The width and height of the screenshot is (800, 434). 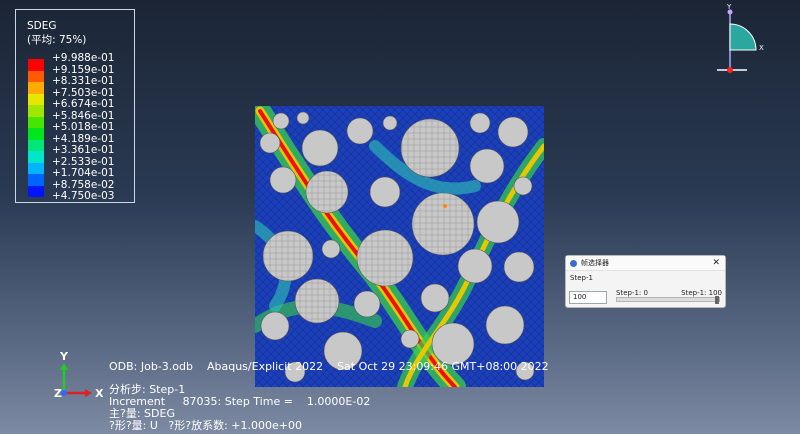 I want to click on probe-marker, so click(x=445, y=206).